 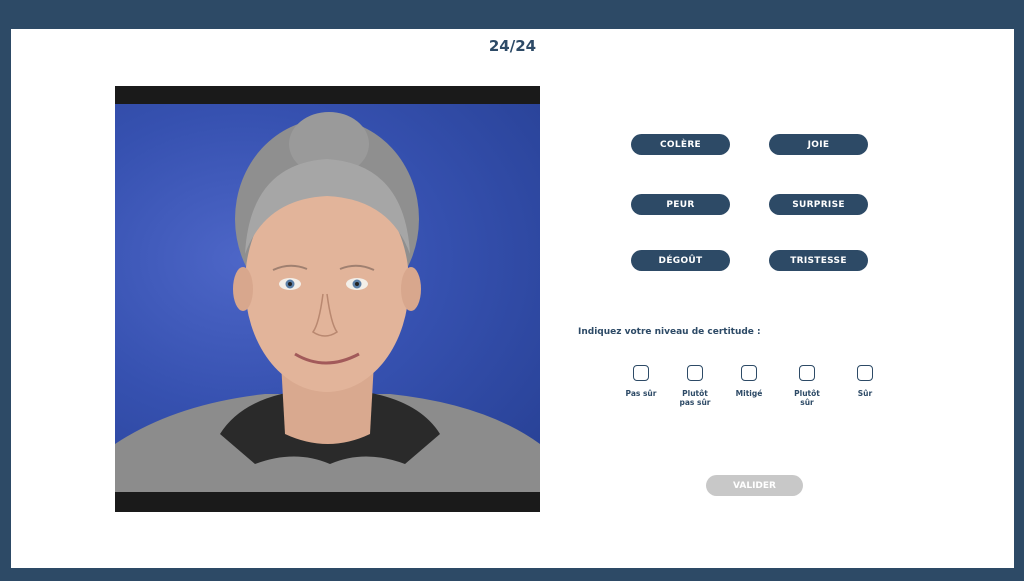 What do you see at coordinates (680, 204) in the screenshot?
I see `emotion-button-peur: PEUR` at bounding box center [680, 204].